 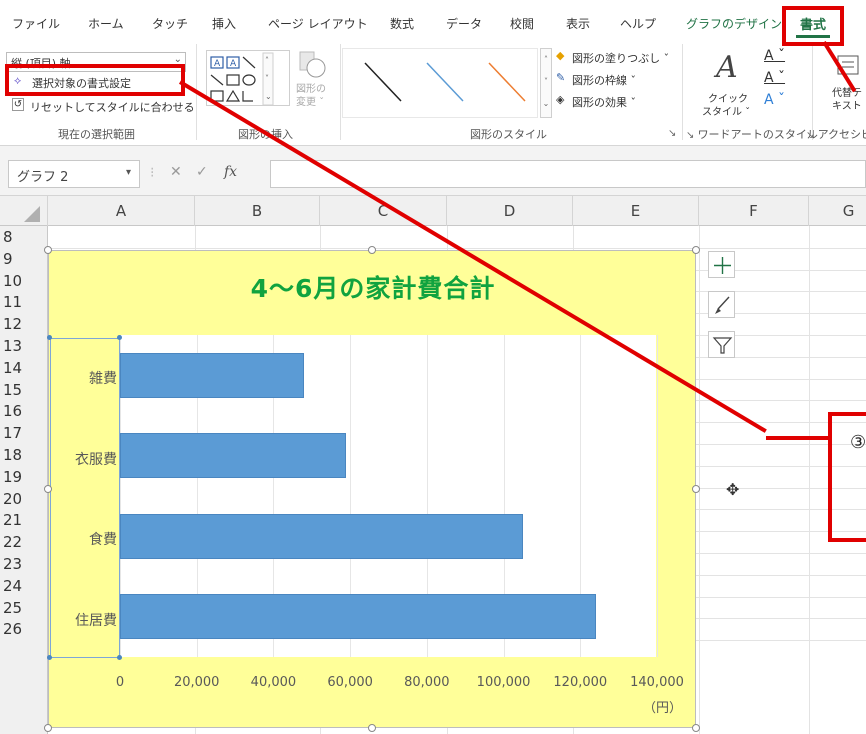 I want to click on select-all-button, so click(x=24, y=211).